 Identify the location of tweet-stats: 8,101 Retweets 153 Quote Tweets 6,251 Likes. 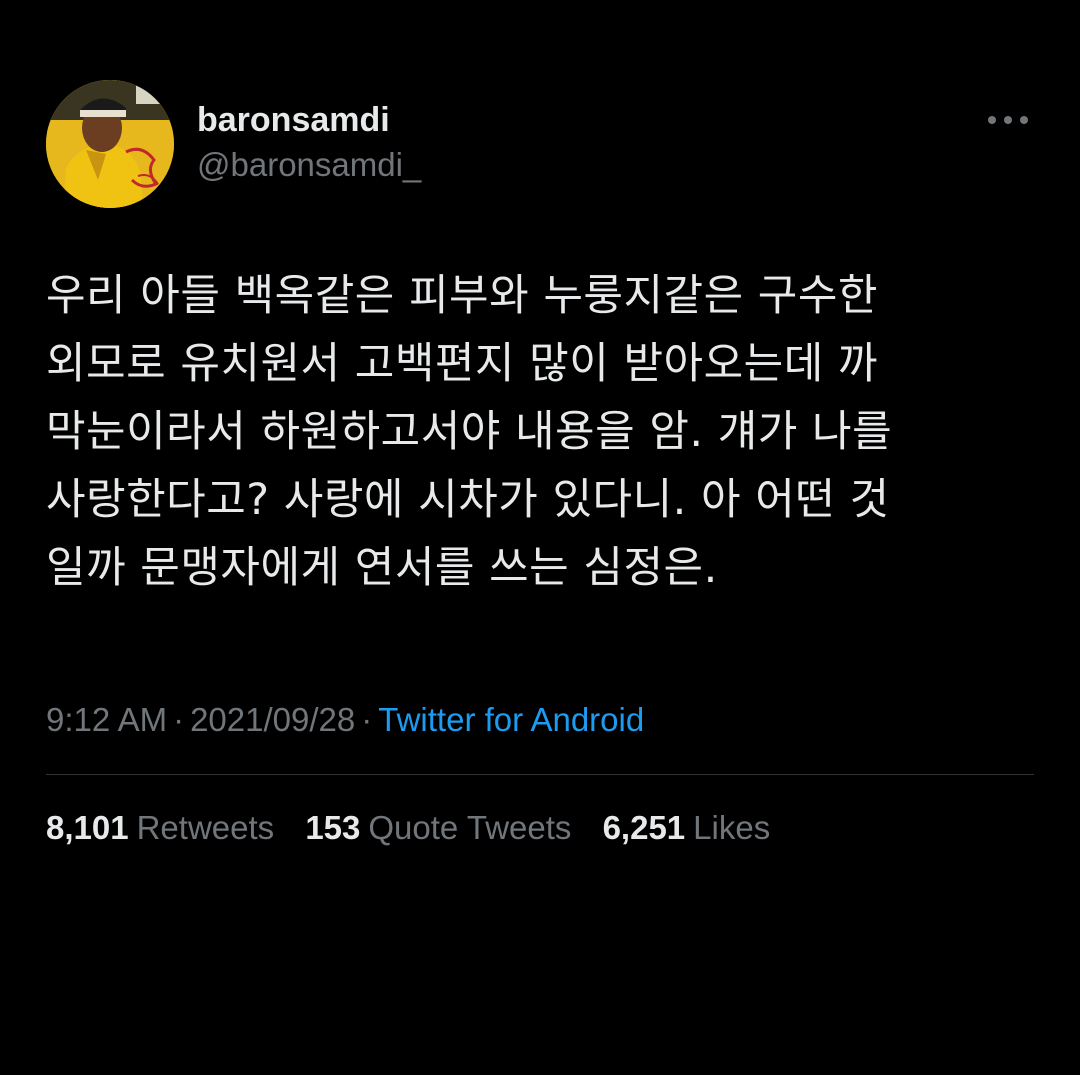
(419, 828).